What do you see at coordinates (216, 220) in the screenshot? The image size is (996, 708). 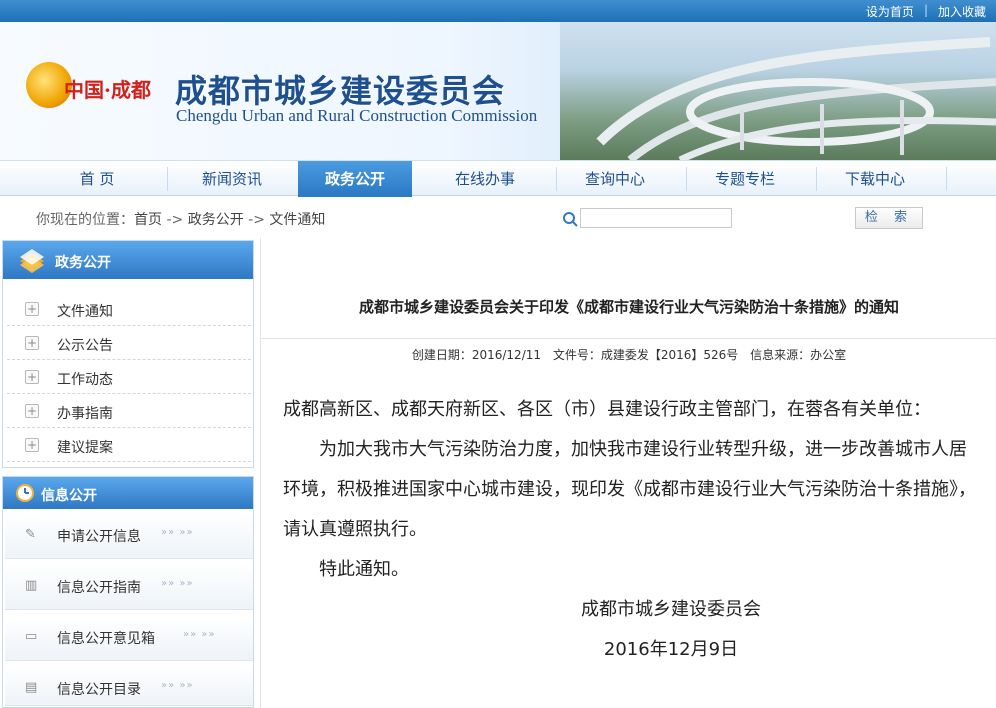 I see `breadcrumb-government-affairs: 政务公开` at bounding box center [216, 220].